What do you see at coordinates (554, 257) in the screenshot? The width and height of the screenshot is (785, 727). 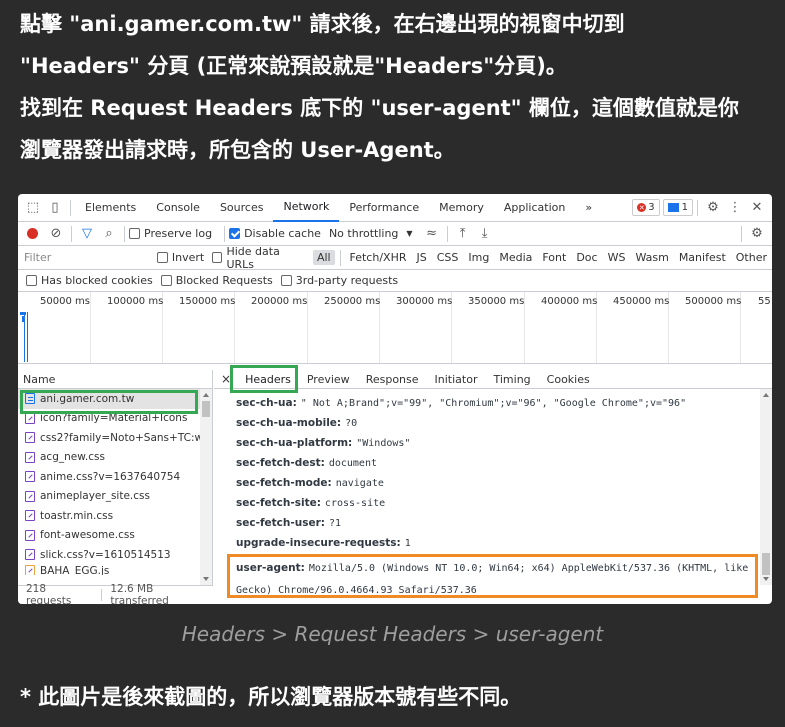 I see `filter-type-font: Font` at bounding box center [554, 257].